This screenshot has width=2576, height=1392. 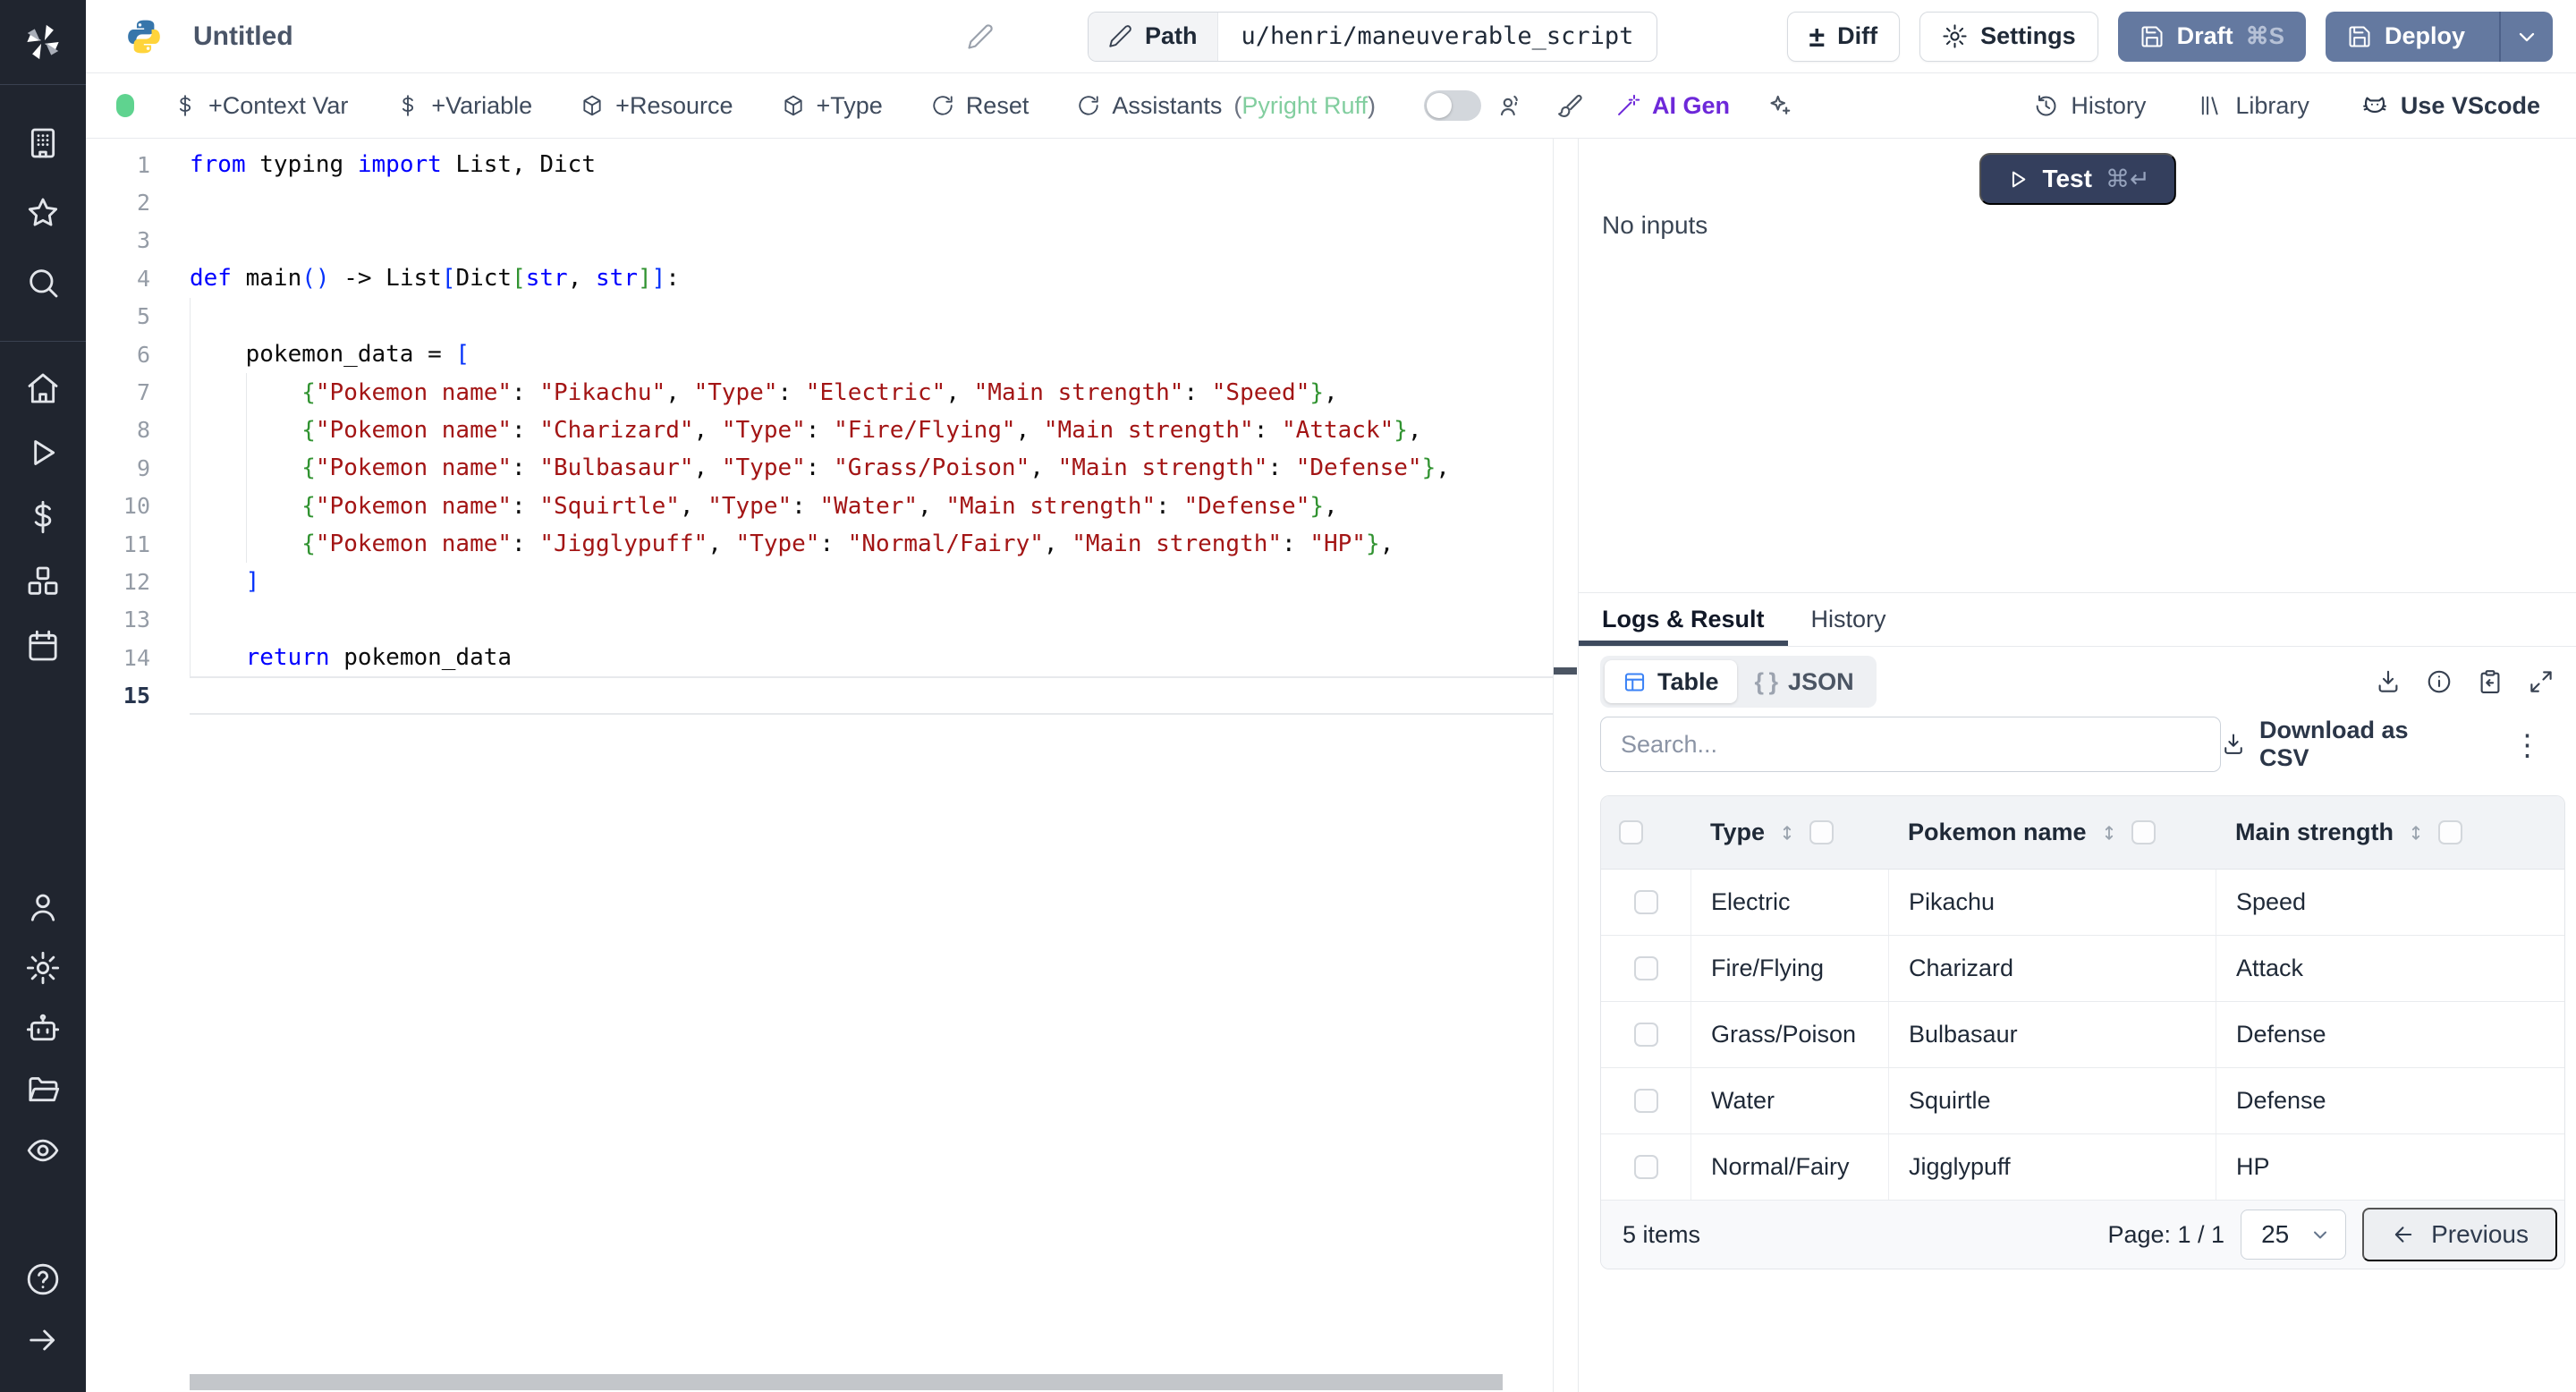 What do you see at coordinates (819, 696) in the screenshot?
I see `code-line: 15` at bounding box center [819, 696].